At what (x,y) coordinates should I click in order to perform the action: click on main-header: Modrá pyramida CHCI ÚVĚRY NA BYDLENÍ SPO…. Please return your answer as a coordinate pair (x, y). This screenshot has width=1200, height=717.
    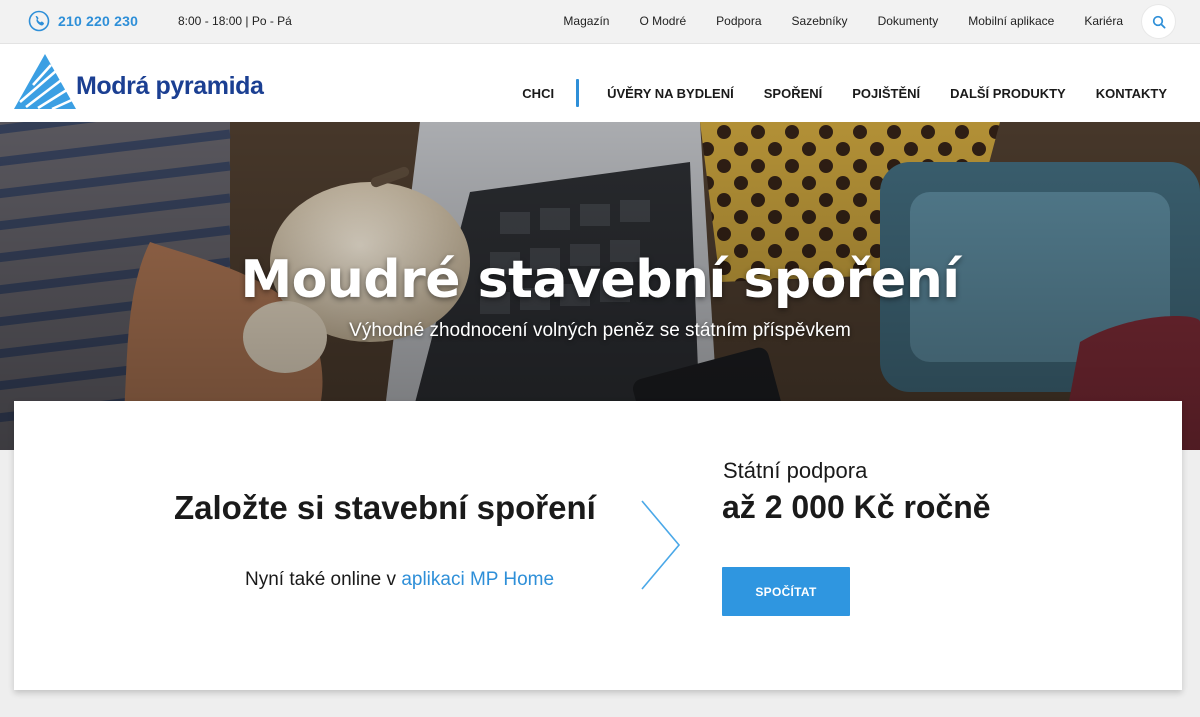
    Looking at the image, I should click on (600, 83).